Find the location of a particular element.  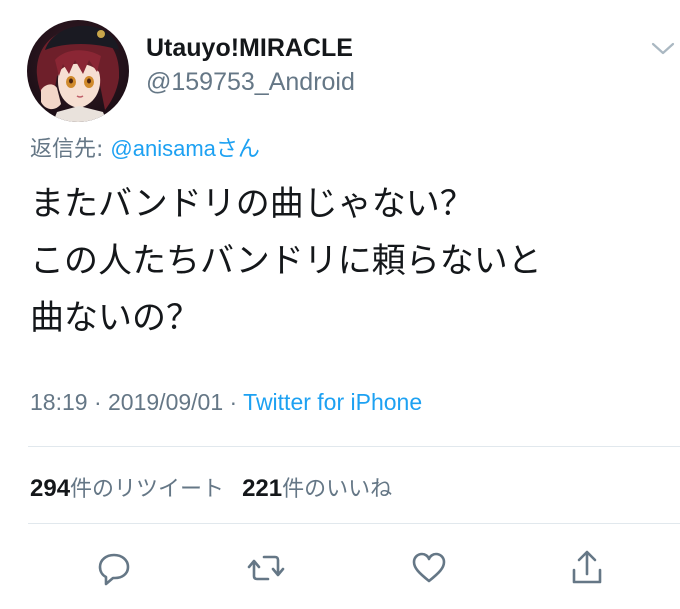

reply-icon is located at coordinates (114, 569).